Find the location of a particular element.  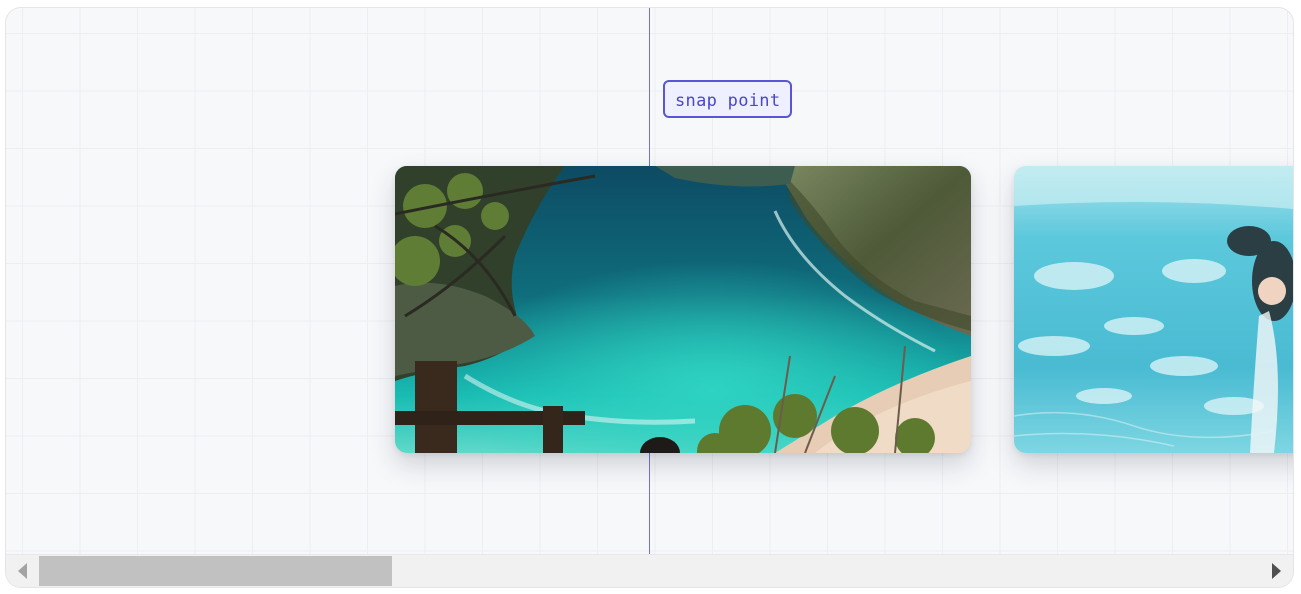

snap-point-label: snap point is located at coordinates (728, 99).